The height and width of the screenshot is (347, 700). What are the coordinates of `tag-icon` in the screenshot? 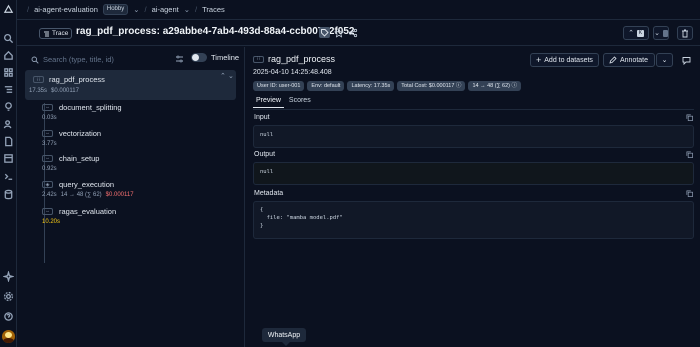 It's located at (324, 32).